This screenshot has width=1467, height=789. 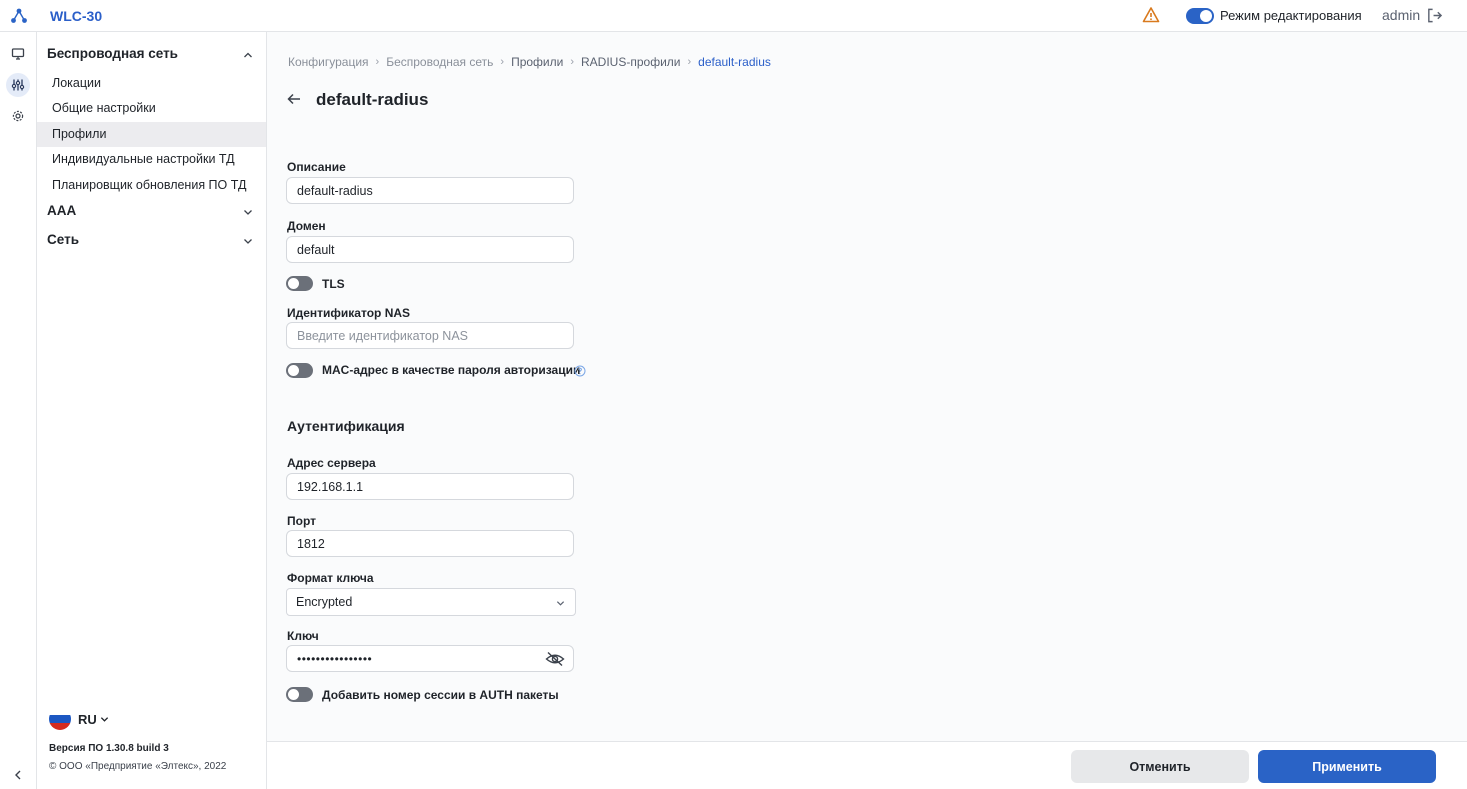 What do you see at coordinates (104, 108) in the screenshot?
I see `sidebar-item-label: Общие настройки` at bounding box center [104, 108].